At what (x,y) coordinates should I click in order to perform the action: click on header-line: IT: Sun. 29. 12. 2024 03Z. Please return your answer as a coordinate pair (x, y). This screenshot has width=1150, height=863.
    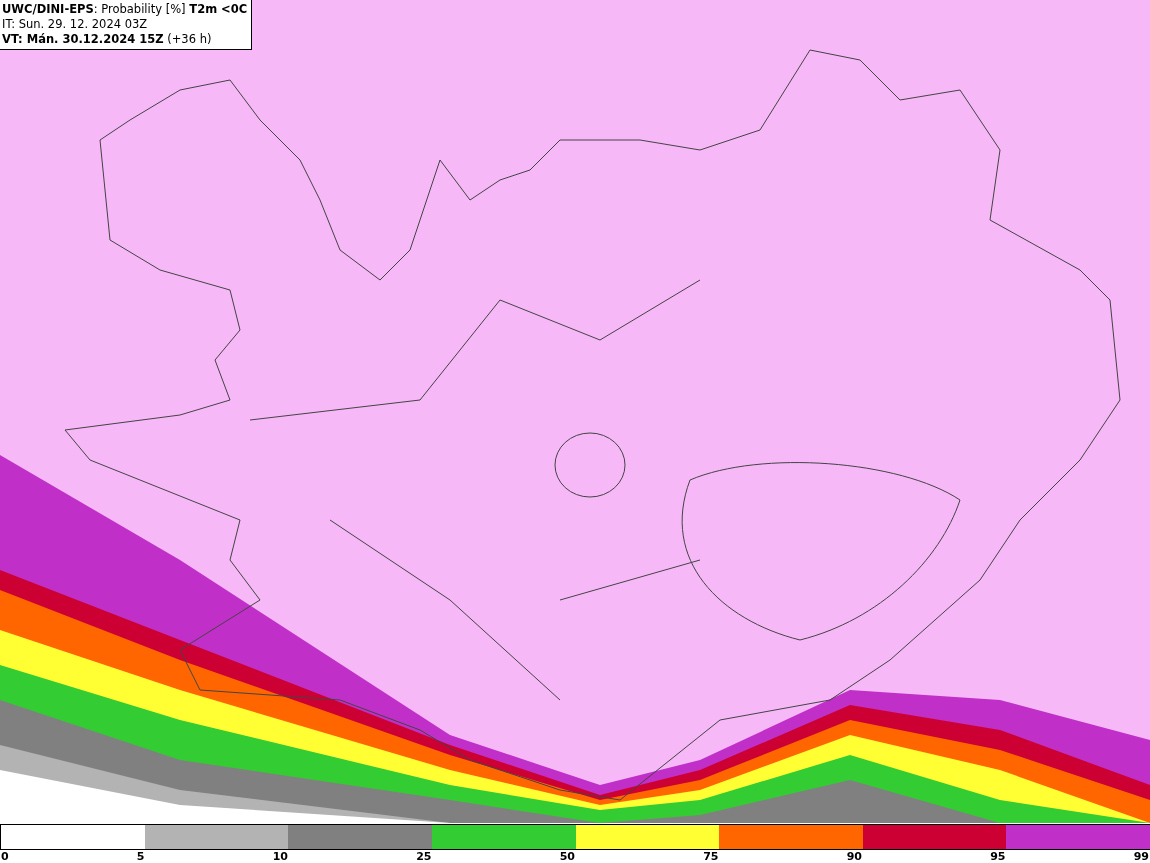
    Looking at the image, I should click on (75, 24).